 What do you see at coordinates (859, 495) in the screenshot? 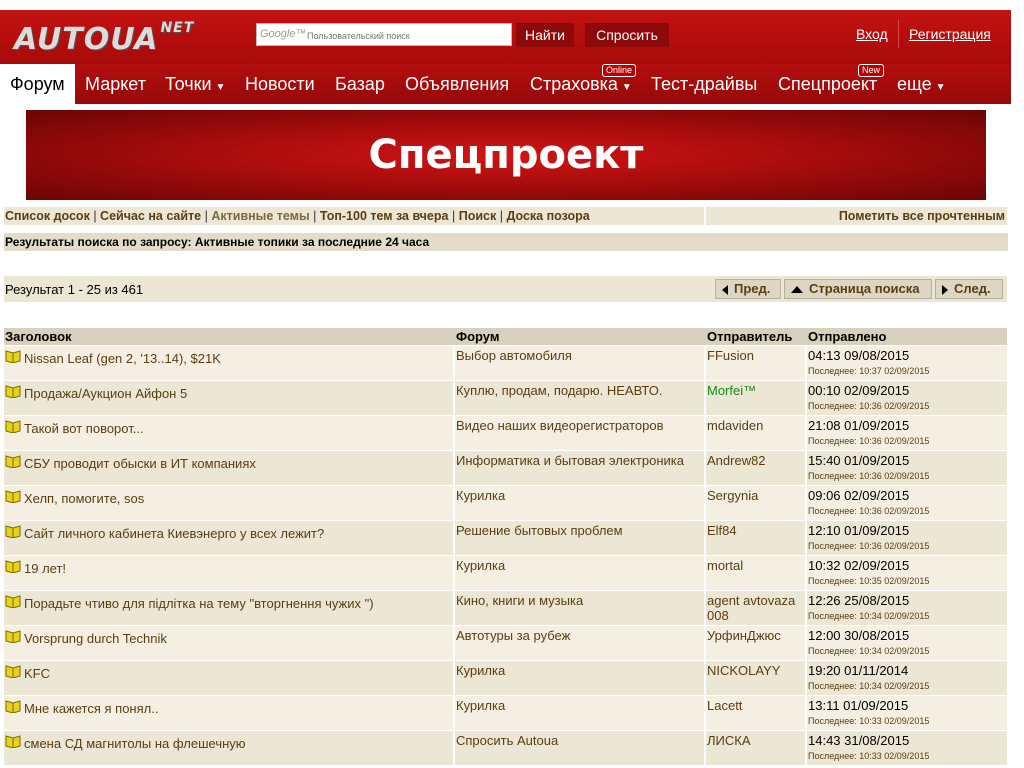
I see `sent-date: 09:06 02/09/2015` at bounding box center [859, 495].